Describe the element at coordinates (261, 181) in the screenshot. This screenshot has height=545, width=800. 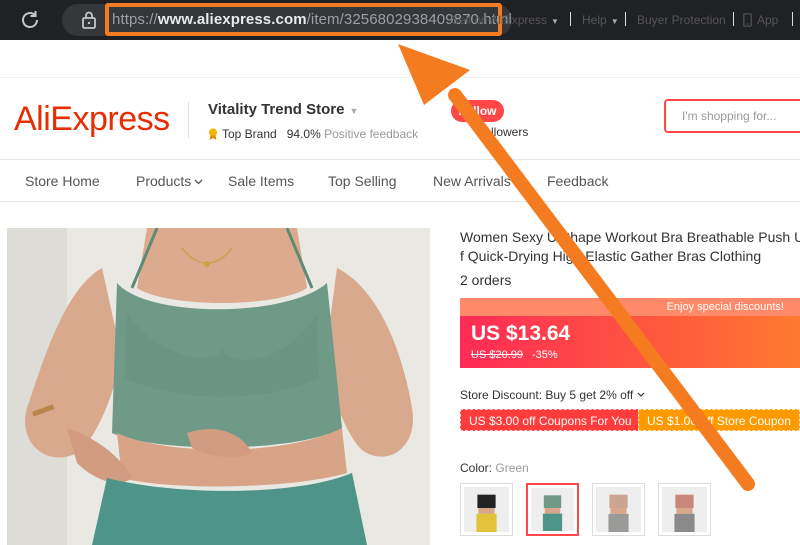
I see `nav-sale-items: Sale Items` at that location.